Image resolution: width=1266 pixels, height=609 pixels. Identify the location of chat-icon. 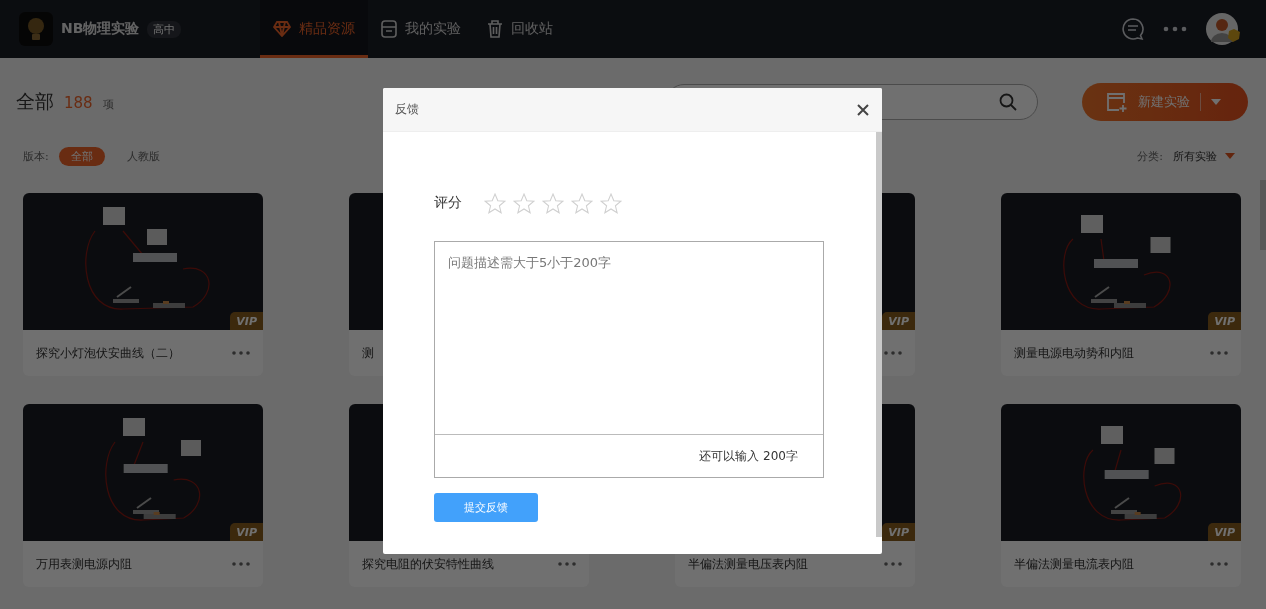
(1133, 29).